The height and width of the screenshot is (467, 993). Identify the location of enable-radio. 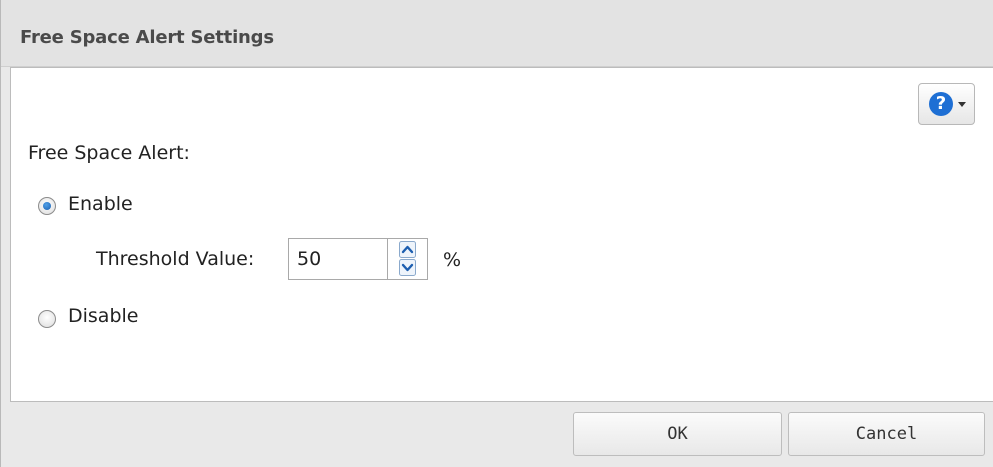
(47, 206).